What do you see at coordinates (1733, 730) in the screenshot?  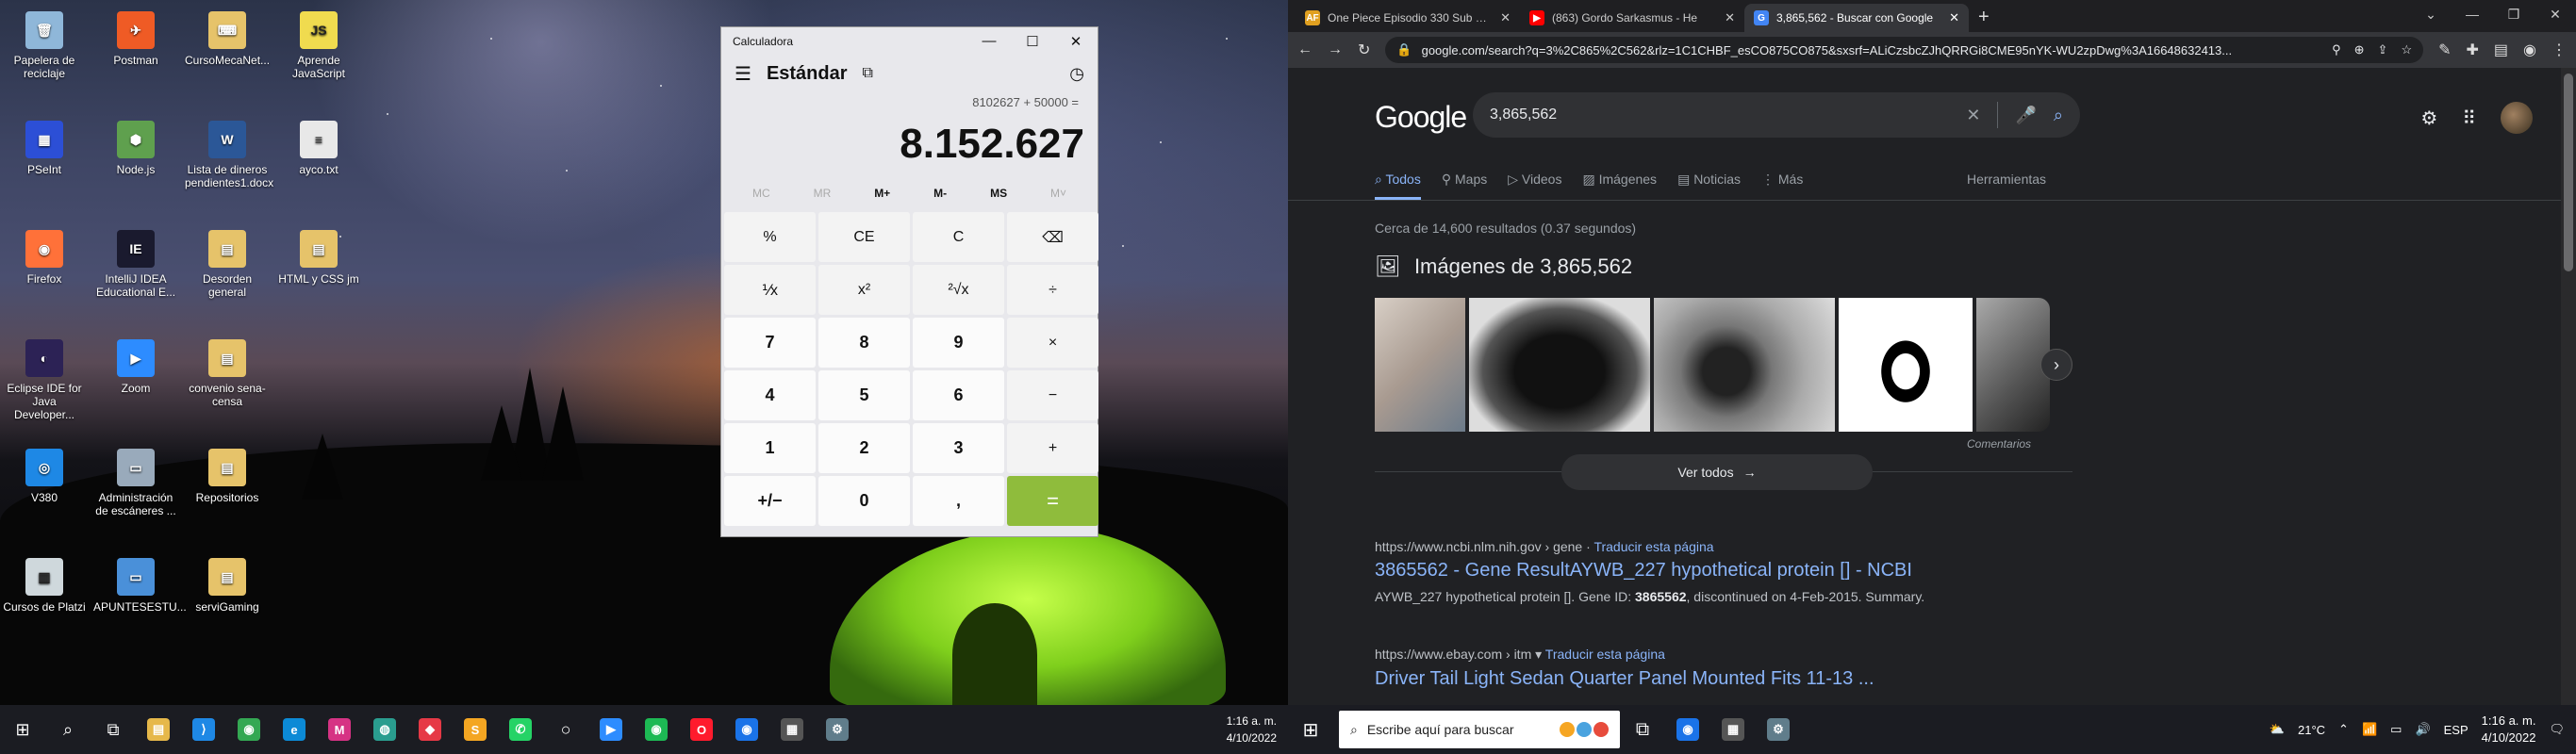 I see `calculator-icon: ▦` at bounding box center [1733, 730].